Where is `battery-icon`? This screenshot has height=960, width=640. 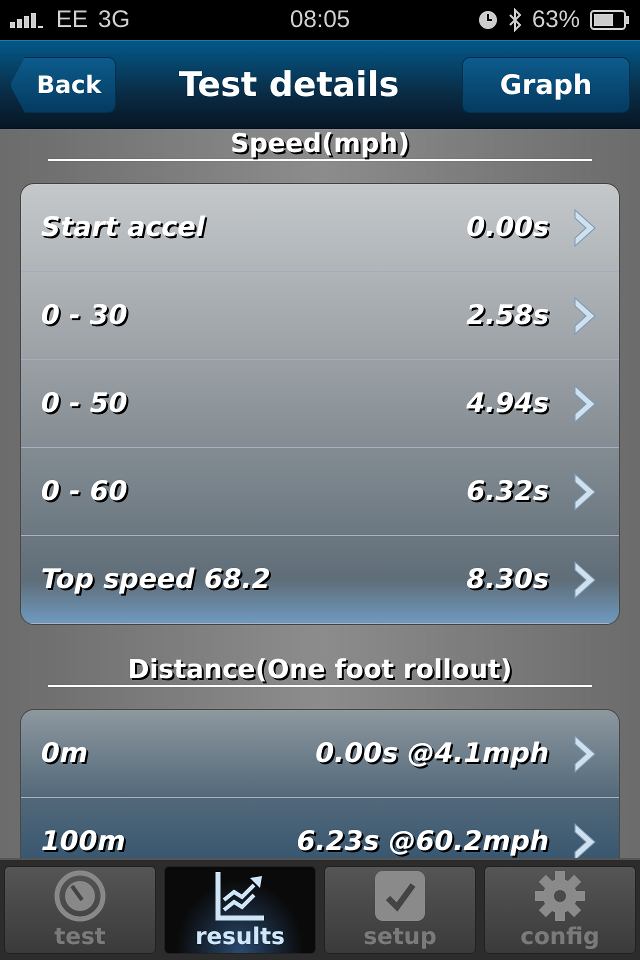 battery-icon is located at coordinates (610, 20).